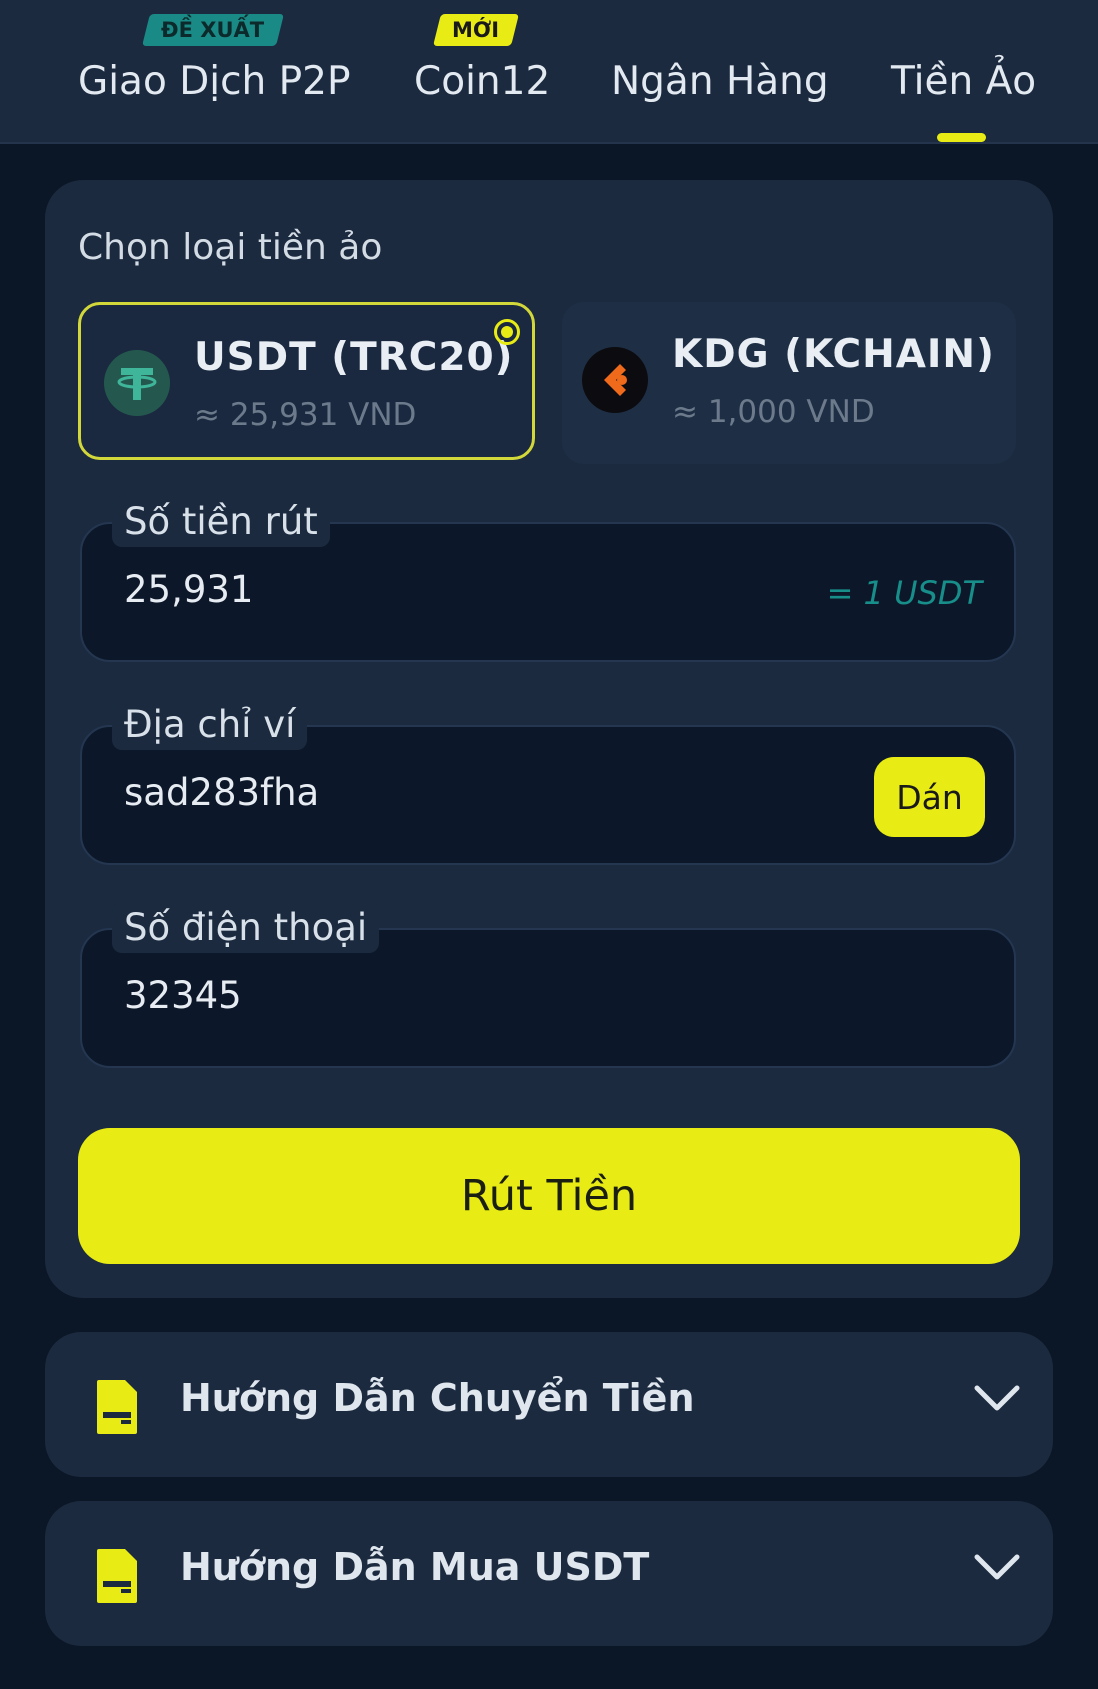 Image resolution: width=1098 pixels, height=1689 pixels. What do you see at coordinates (904, 593) in the screenshot?
I see `amount-equivalent: = 1 USDT` at bounding box center [904, 593].